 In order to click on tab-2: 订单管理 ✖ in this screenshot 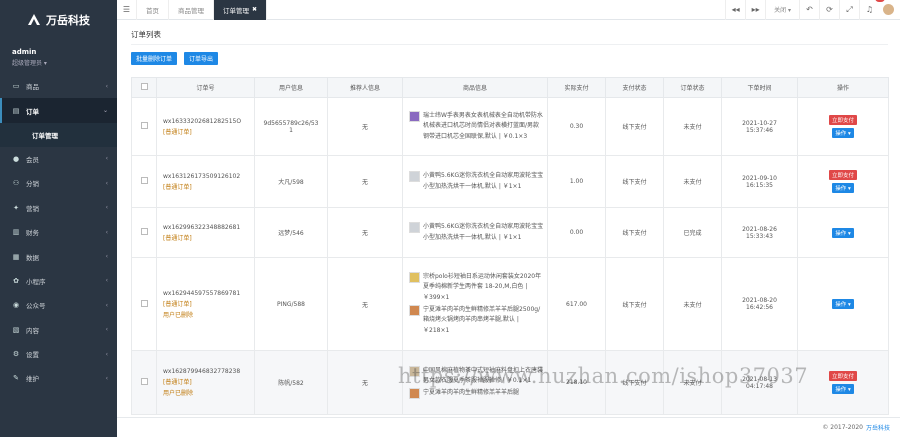, I will do `click(241, 10)`.